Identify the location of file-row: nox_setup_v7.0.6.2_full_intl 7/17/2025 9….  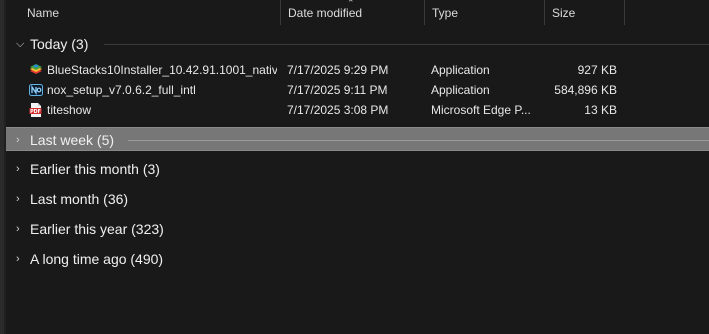
(357, 90).